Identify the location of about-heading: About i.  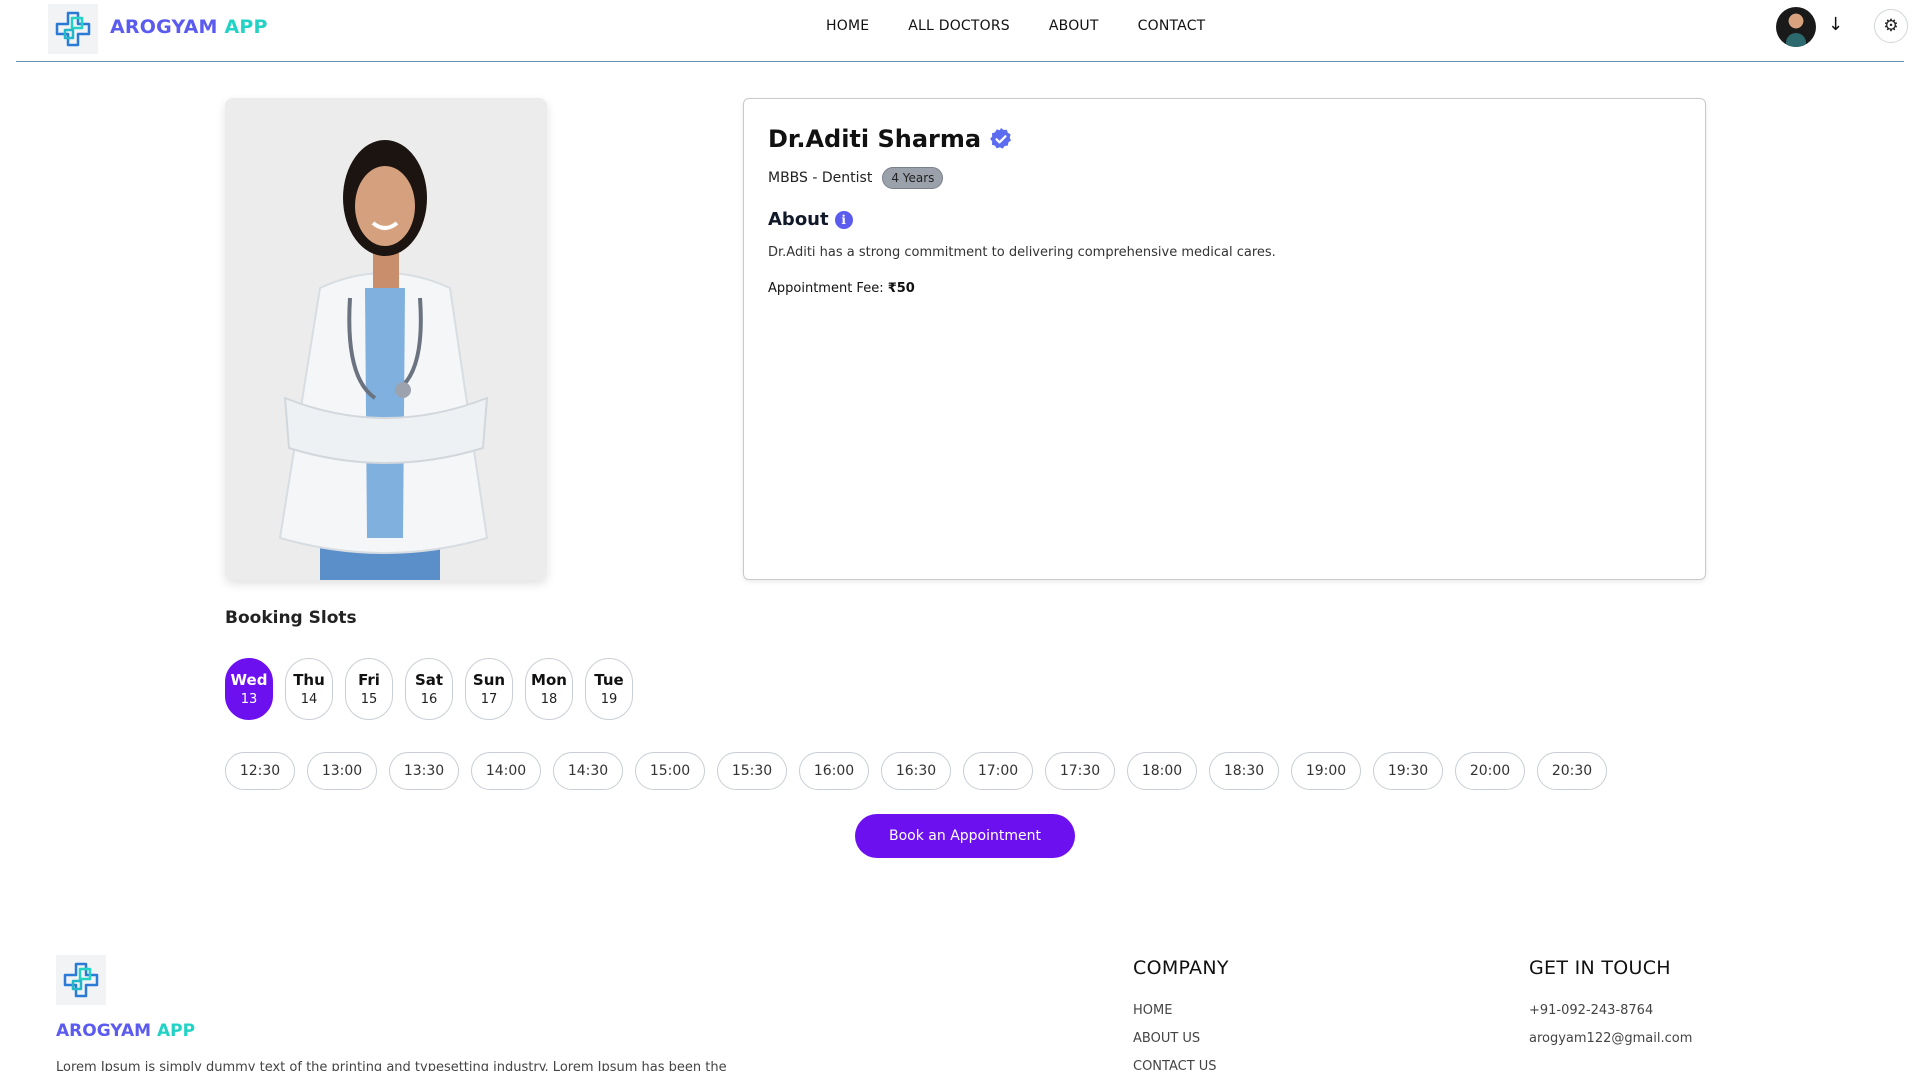
(810, 219).